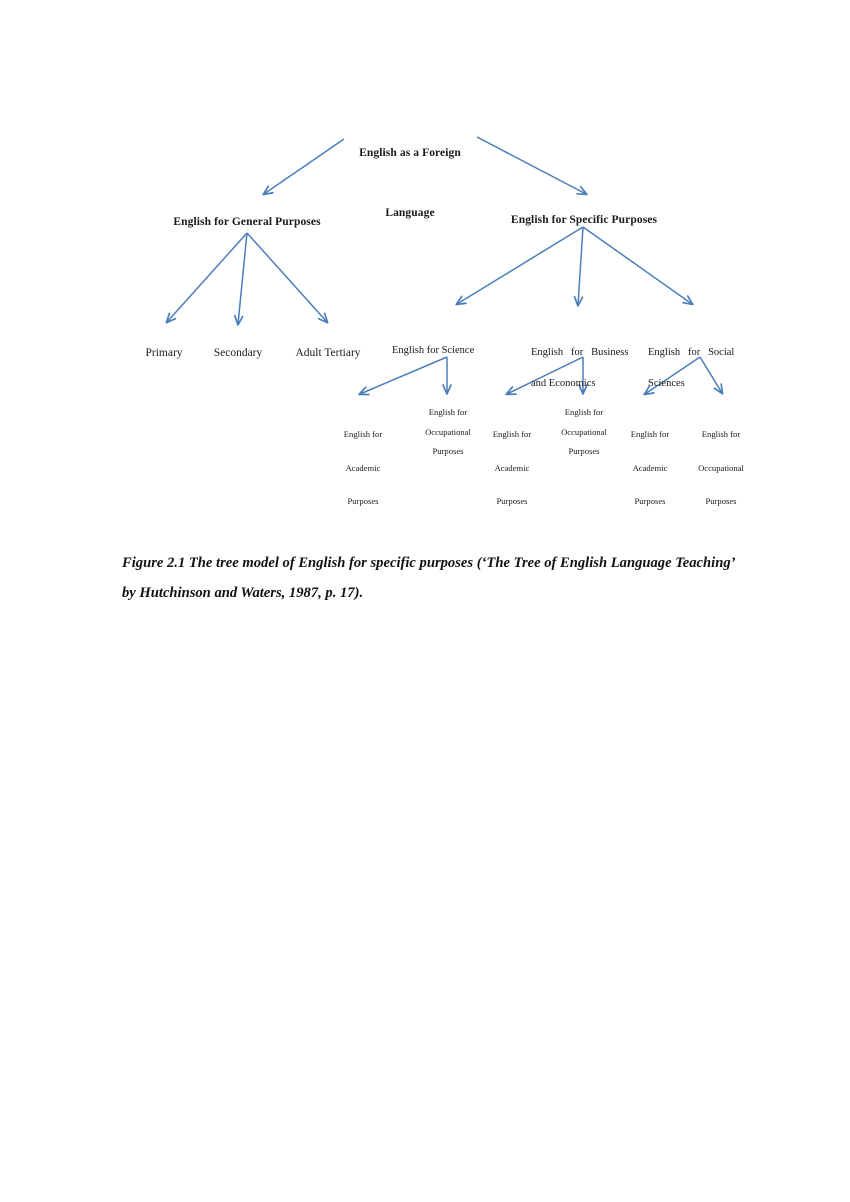 This screenshot has width=850, height=1202. I want to click on node-secondary: Secondary, so click(238, 347).